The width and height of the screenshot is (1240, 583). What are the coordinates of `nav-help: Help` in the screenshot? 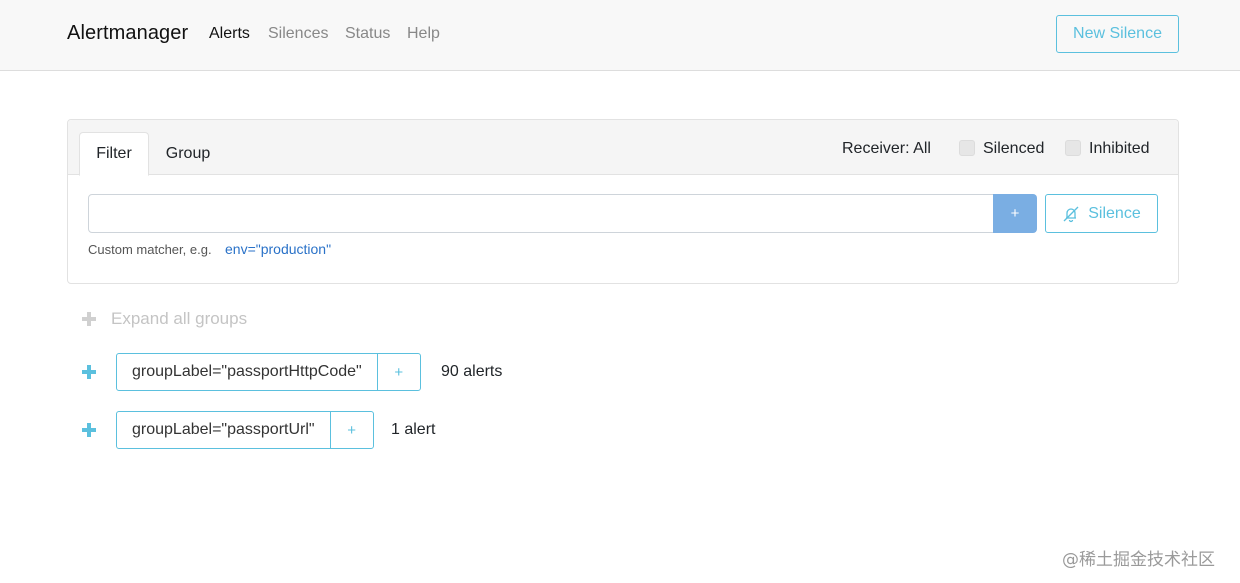 It's located at (423, 34).